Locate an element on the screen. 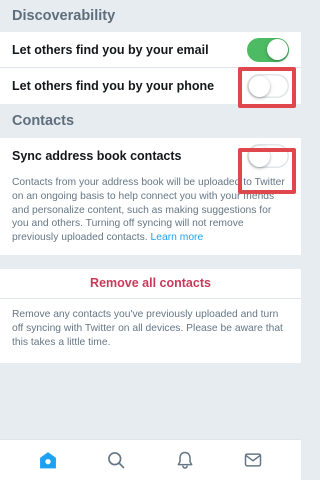 The width and height of the screenshot is (320, 480). bell-icon is located at coordinates (185, 460).